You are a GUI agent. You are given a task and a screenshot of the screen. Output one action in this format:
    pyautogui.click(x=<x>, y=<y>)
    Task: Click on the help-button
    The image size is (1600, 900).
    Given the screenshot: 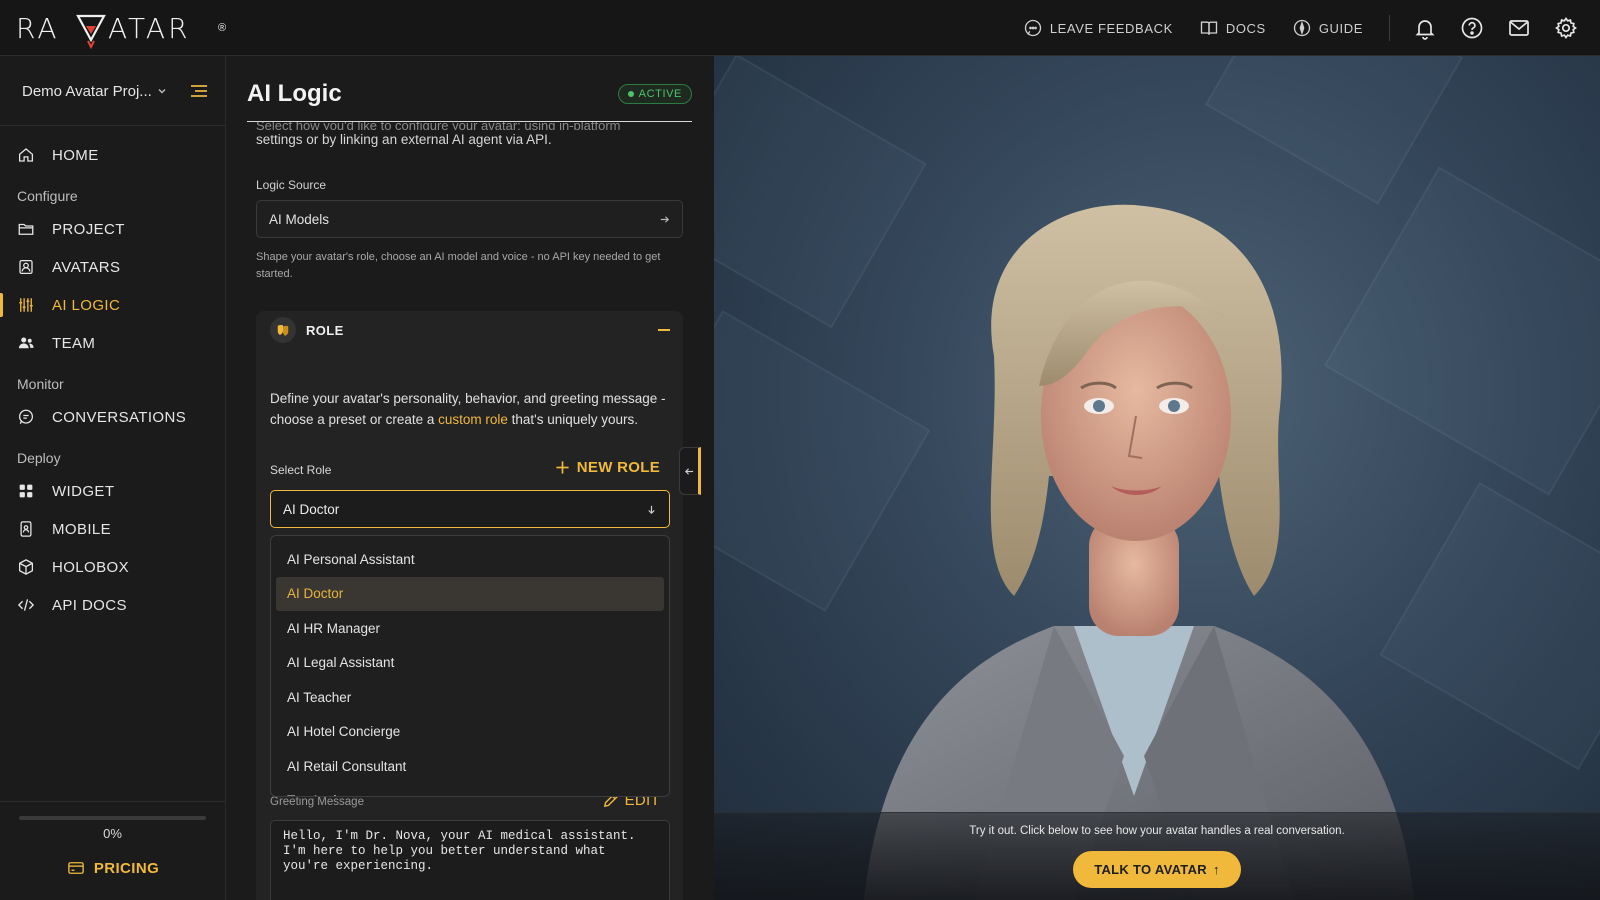 What is the action you would take?
    pyautogui.click(x=1472, y=28)
    